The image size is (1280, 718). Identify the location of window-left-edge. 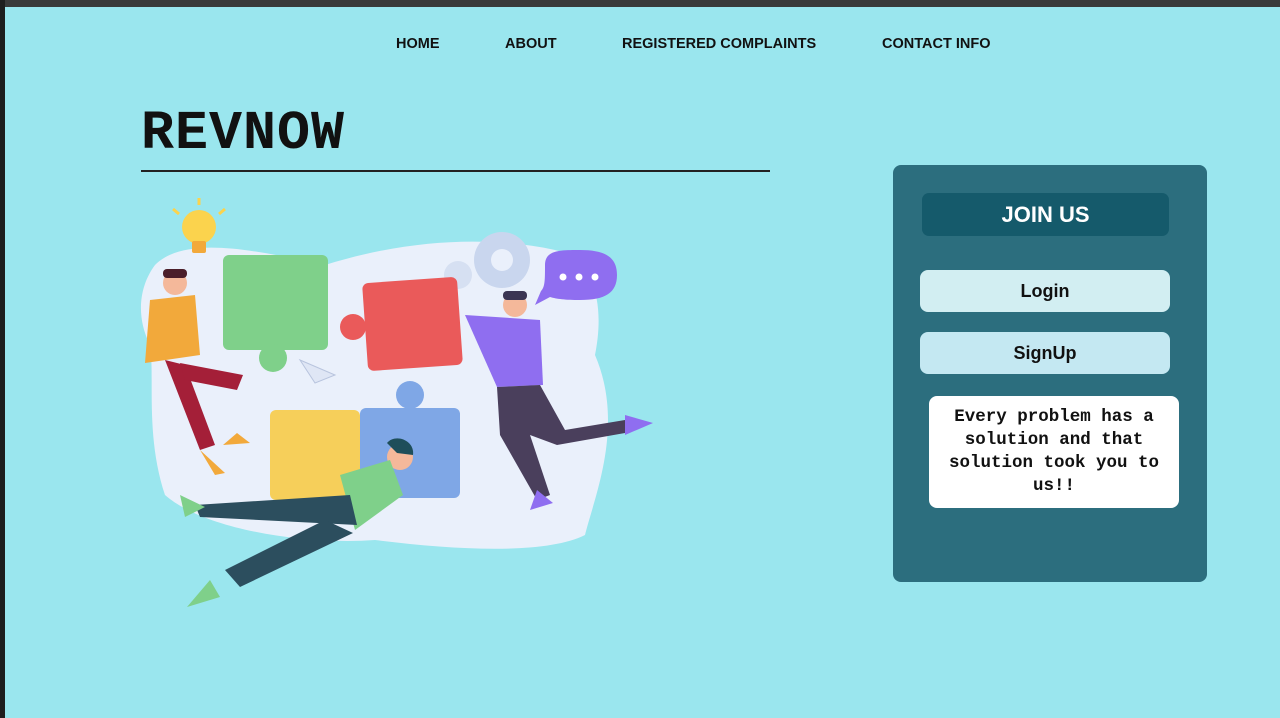
(2, 359).